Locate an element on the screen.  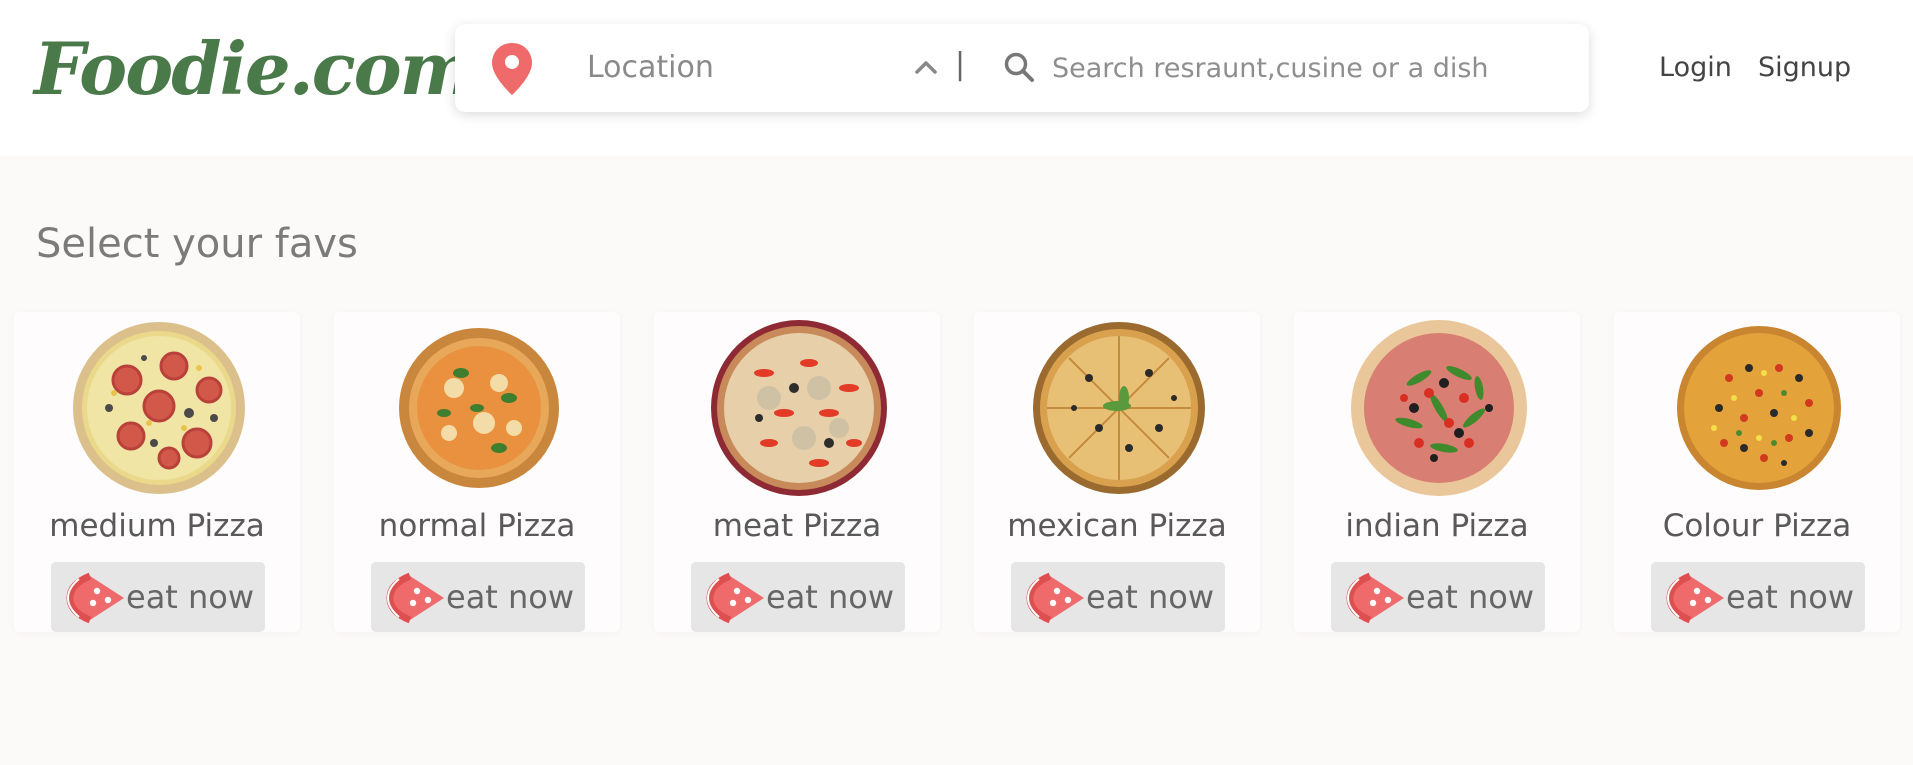
pizza-name: mexican Pizza is located at coordinates (1117, 526).